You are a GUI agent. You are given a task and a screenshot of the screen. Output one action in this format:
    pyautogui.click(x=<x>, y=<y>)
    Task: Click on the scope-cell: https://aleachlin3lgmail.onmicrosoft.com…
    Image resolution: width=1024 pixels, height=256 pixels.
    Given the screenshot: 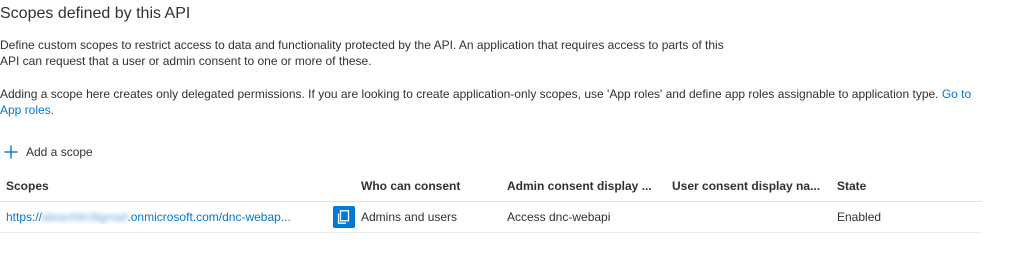 What is the action you would take?
    pyautogui.click(x=177, y=217)
    